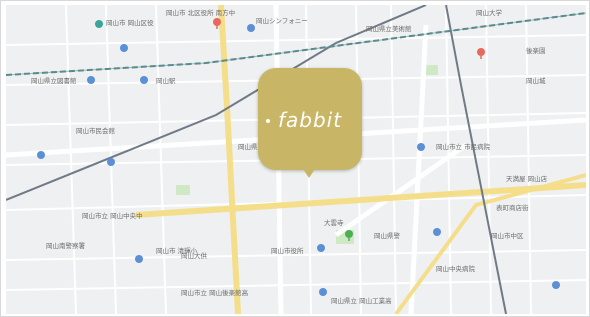 This screenshot has width=590, height=317. Describe the element at coordinates (215, 293) in the screenshot. I see `map-label: 岡山市立 岡山後楽館高` at that location.